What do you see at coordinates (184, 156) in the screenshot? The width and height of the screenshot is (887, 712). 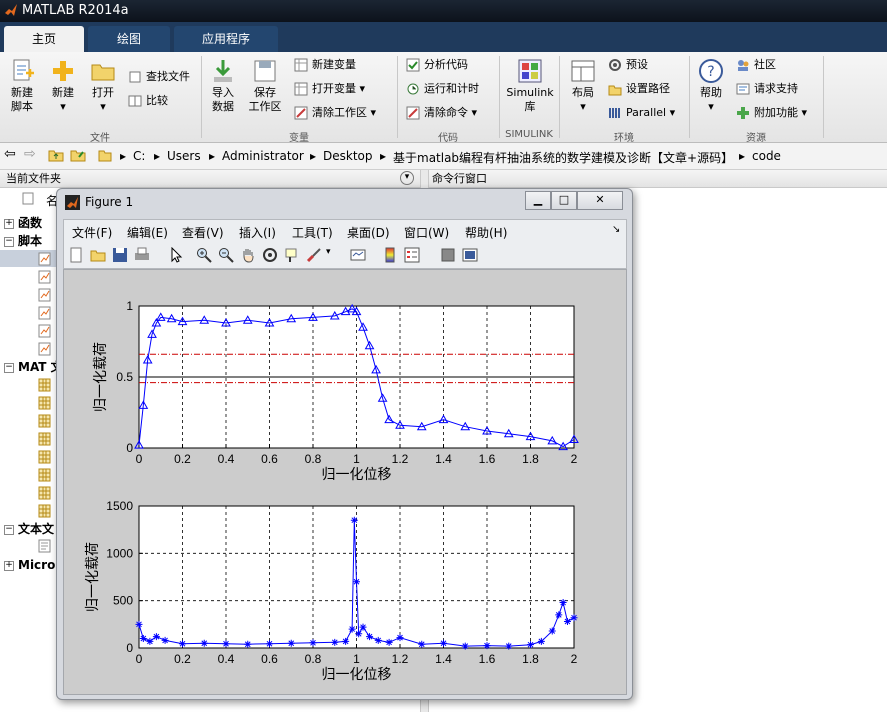 I see `path-segment: Users` at bounding box center [184, 156].